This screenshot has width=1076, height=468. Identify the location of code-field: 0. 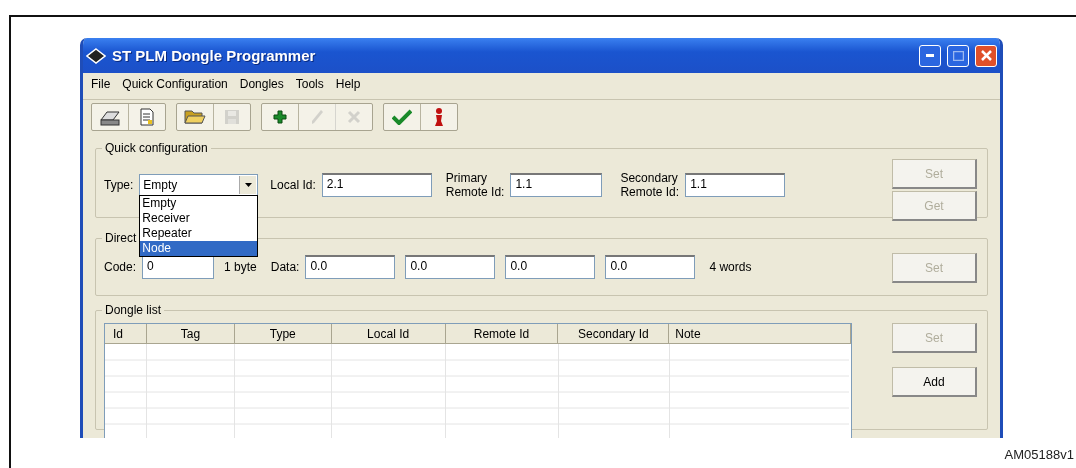
(178, 267).